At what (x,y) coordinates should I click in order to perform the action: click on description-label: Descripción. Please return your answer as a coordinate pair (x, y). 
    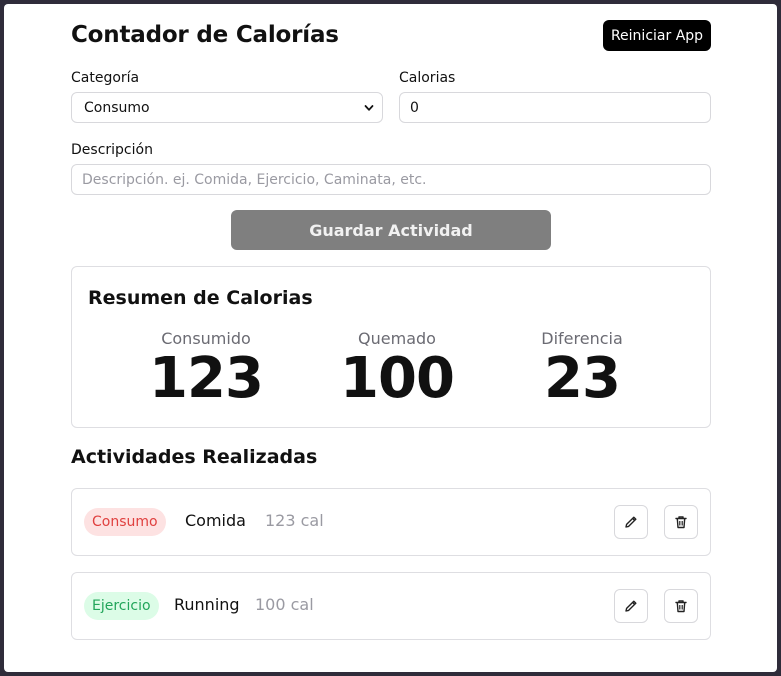
    Looking at the image, I should click on (112, 150).